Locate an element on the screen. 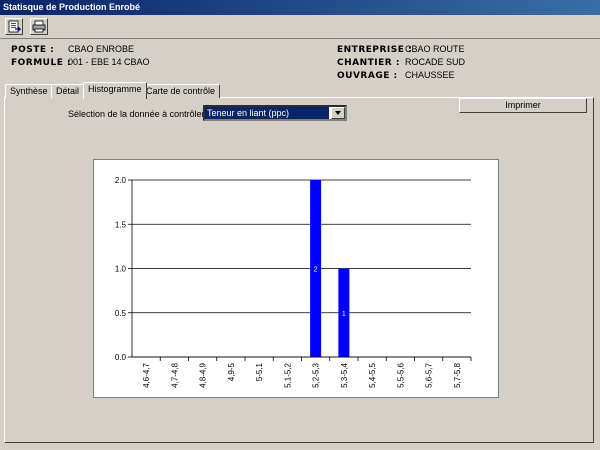  x-tick-label: 5,4-5,5 is located at coordinates (372, 374).